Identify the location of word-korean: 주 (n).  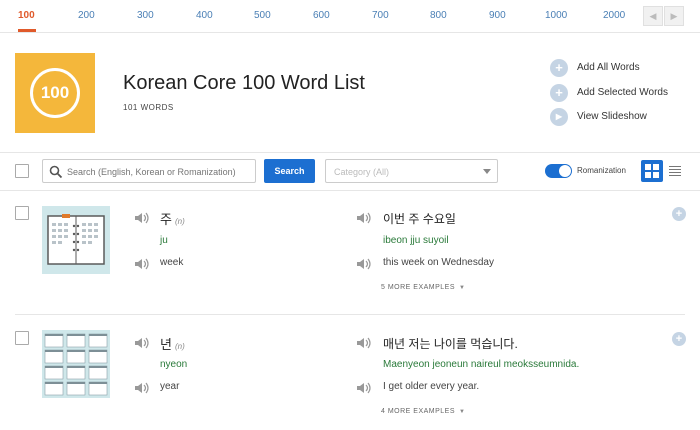
(172, 219).